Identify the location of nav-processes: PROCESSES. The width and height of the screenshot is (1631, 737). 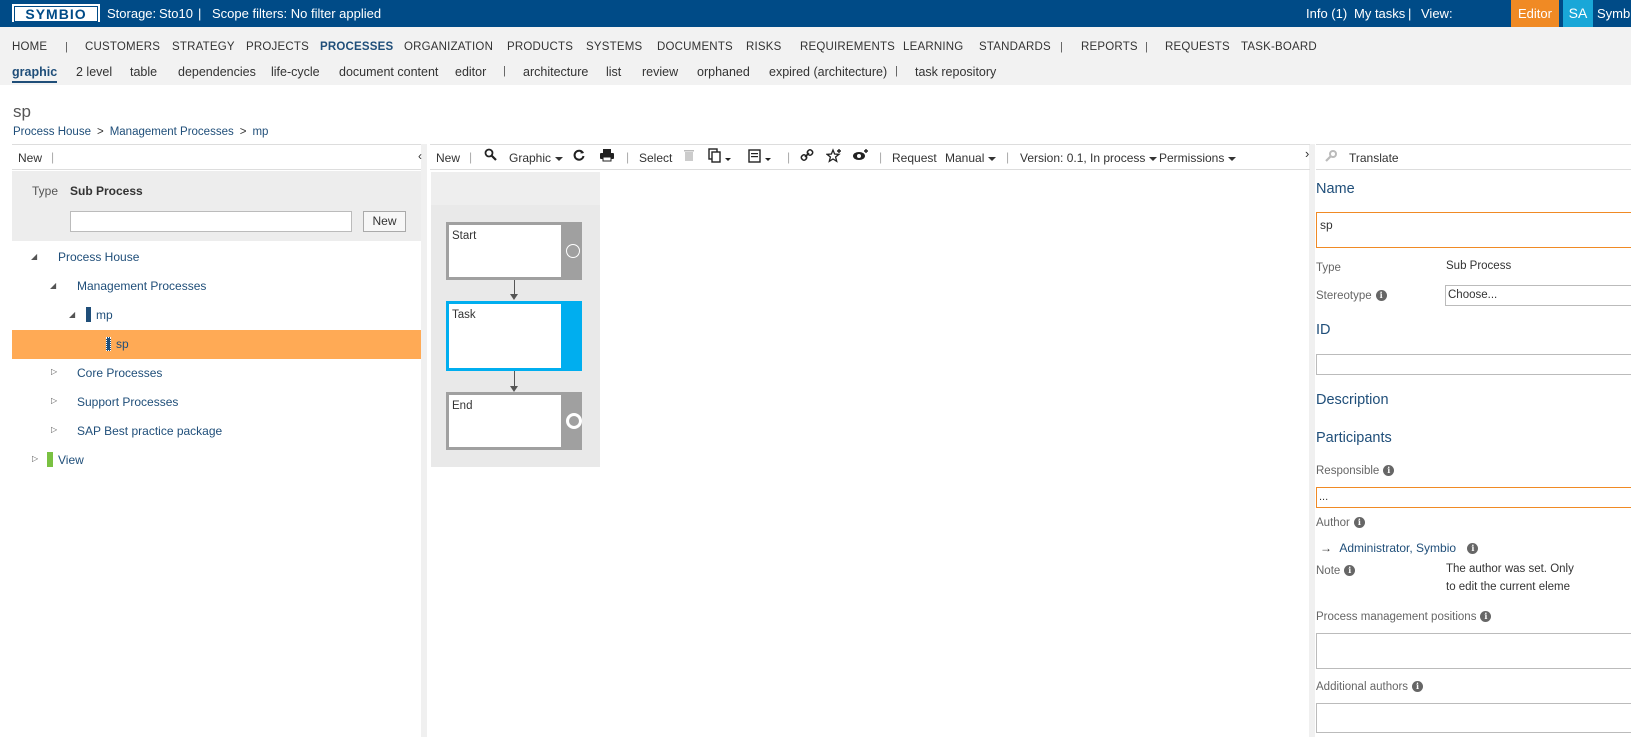
(356, 47).